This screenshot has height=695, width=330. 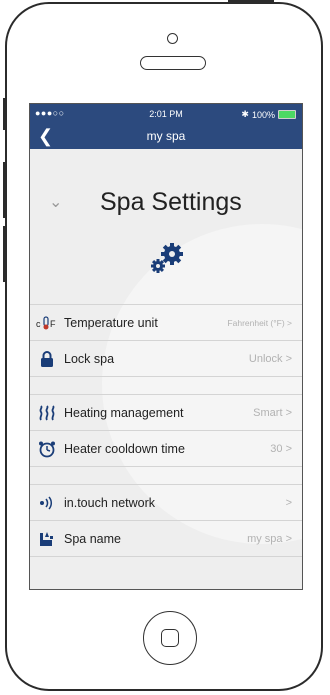 What do you see at coordinates (263, 114) in the screenshot?
I see `battery-percent: 100%` at bounding box center [263, 114].